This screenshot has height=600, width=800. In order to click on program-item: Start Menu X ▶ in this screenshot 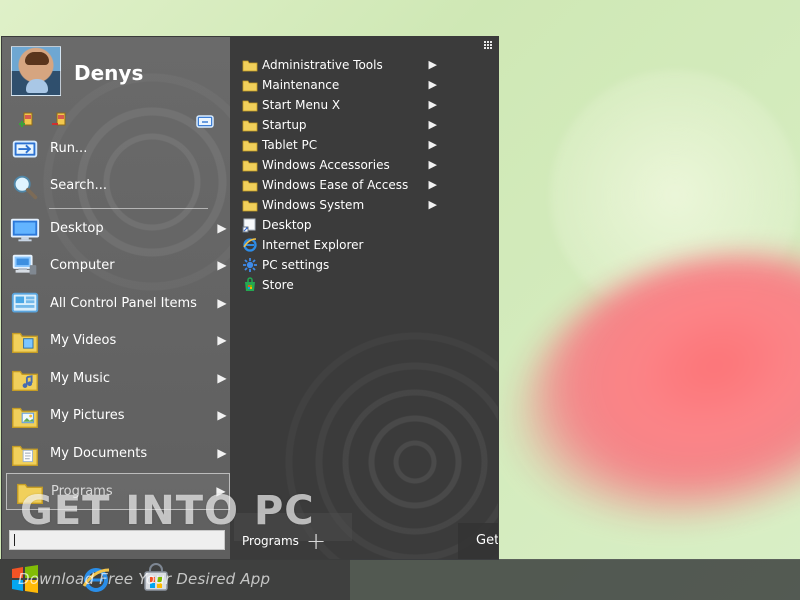, I will do `click(362, 106)`.